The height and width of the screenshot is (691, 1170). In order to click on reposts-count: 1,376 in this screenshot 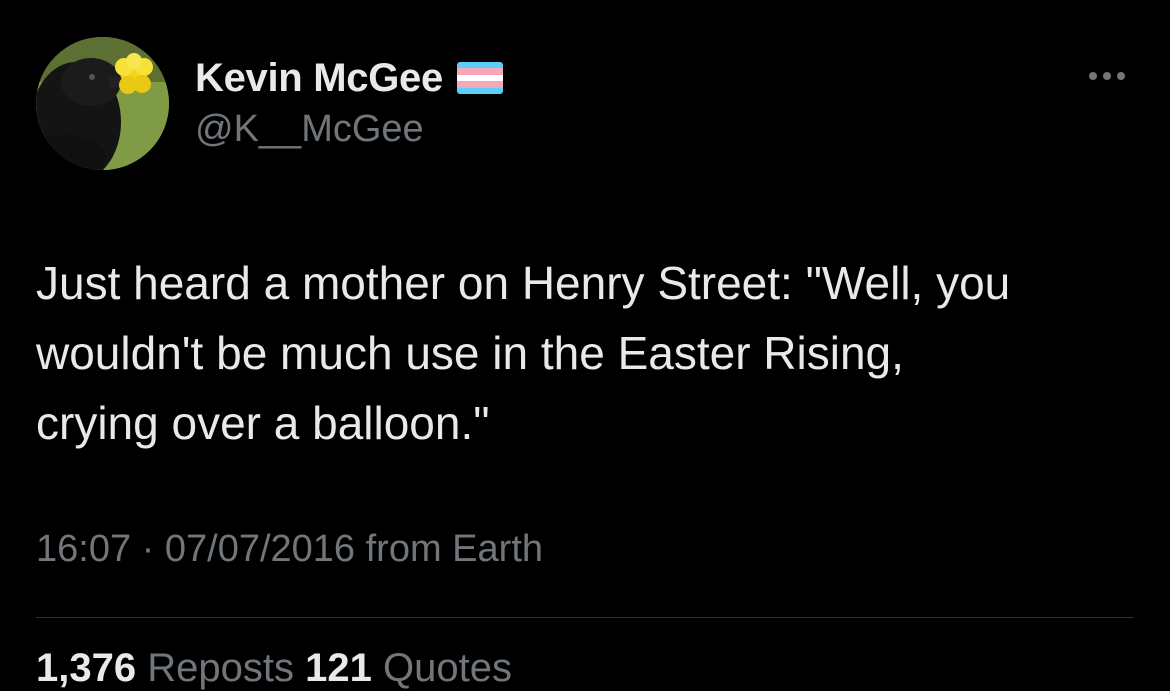, I will do `click(86, 668)`.